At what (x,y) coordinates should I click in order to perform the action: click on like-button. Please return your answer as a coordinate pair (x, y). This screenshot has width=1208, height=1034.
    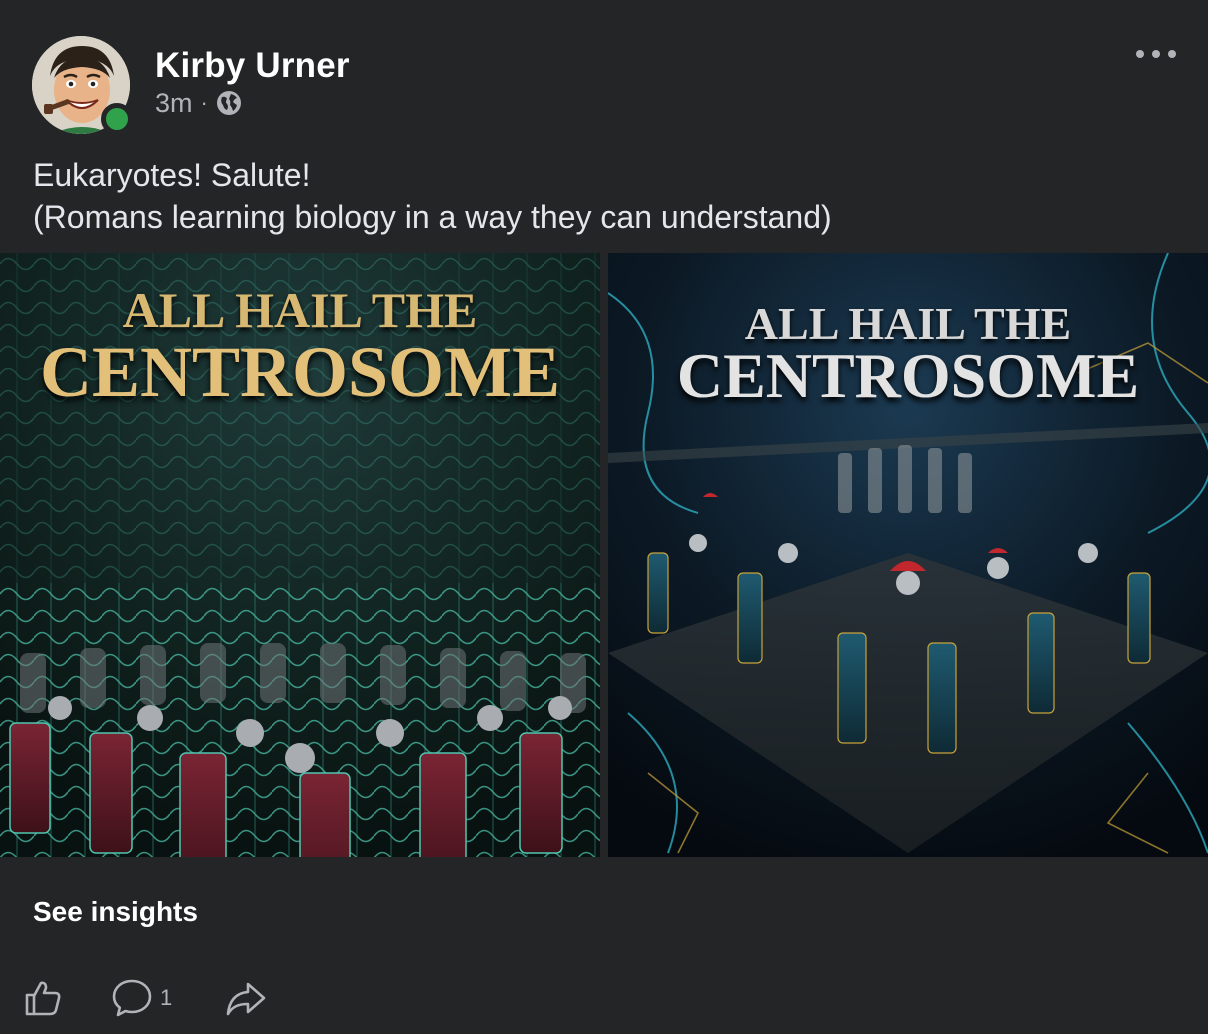
    Looking at the image, I should click on (43, 998).